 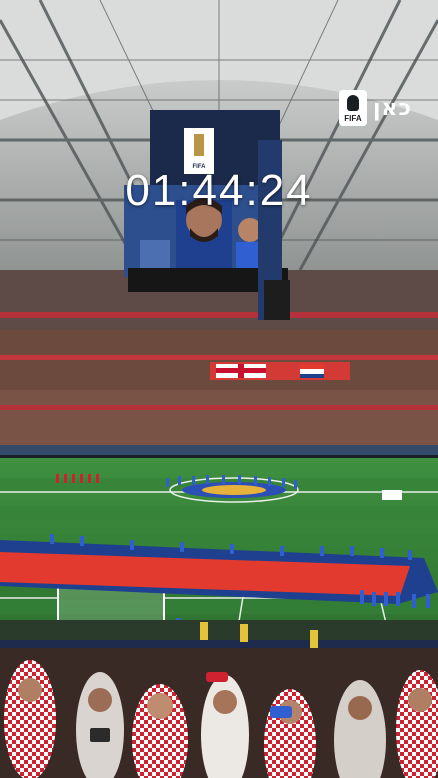 I want to click on pitchside-area, so click(x=219, y=635).